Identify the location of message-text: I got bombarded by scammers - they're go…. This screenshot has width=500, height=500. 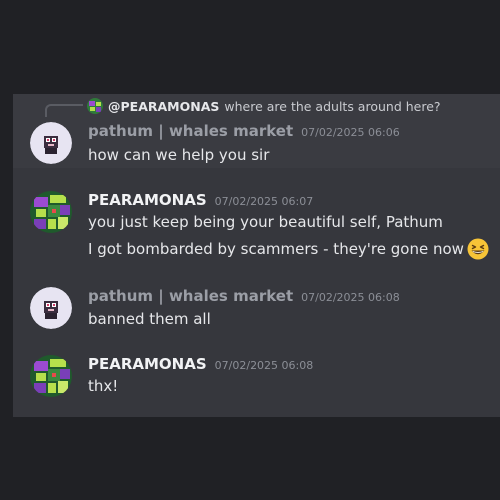
(276, 249).